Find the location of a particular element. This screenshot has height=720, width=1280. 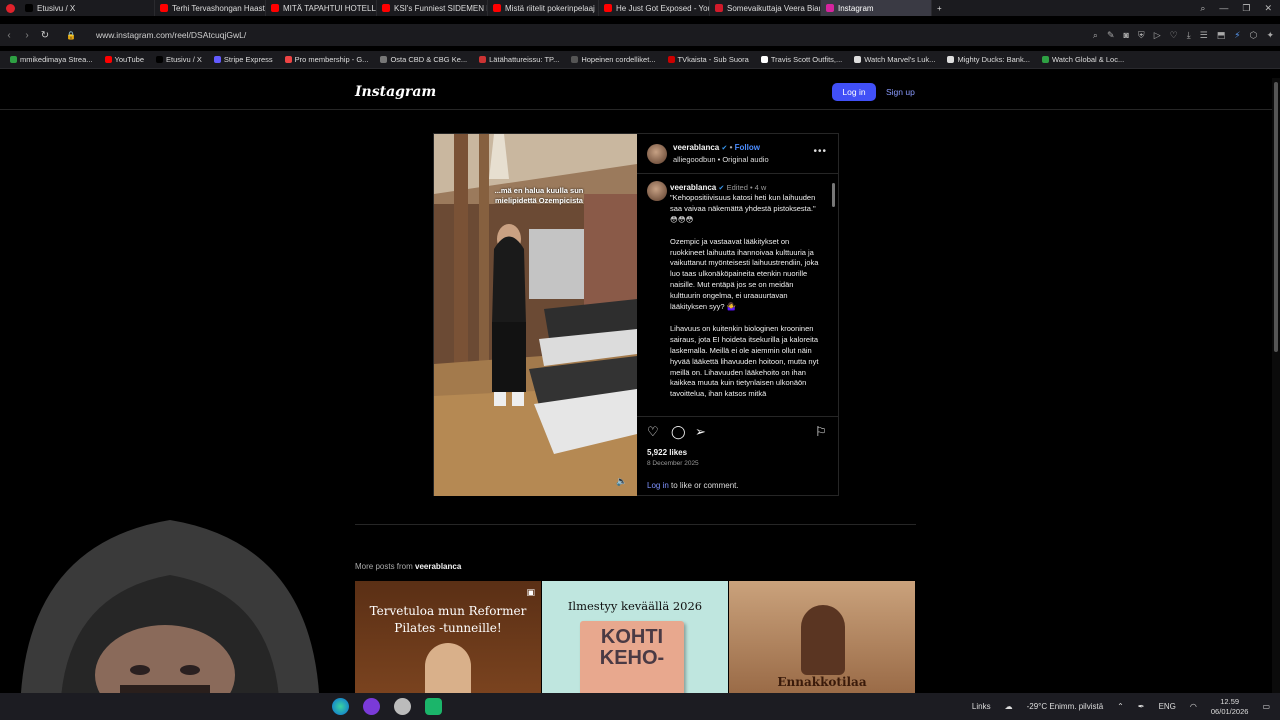

vpn-icon: ⚡ is located at coordinates (1237, 35).